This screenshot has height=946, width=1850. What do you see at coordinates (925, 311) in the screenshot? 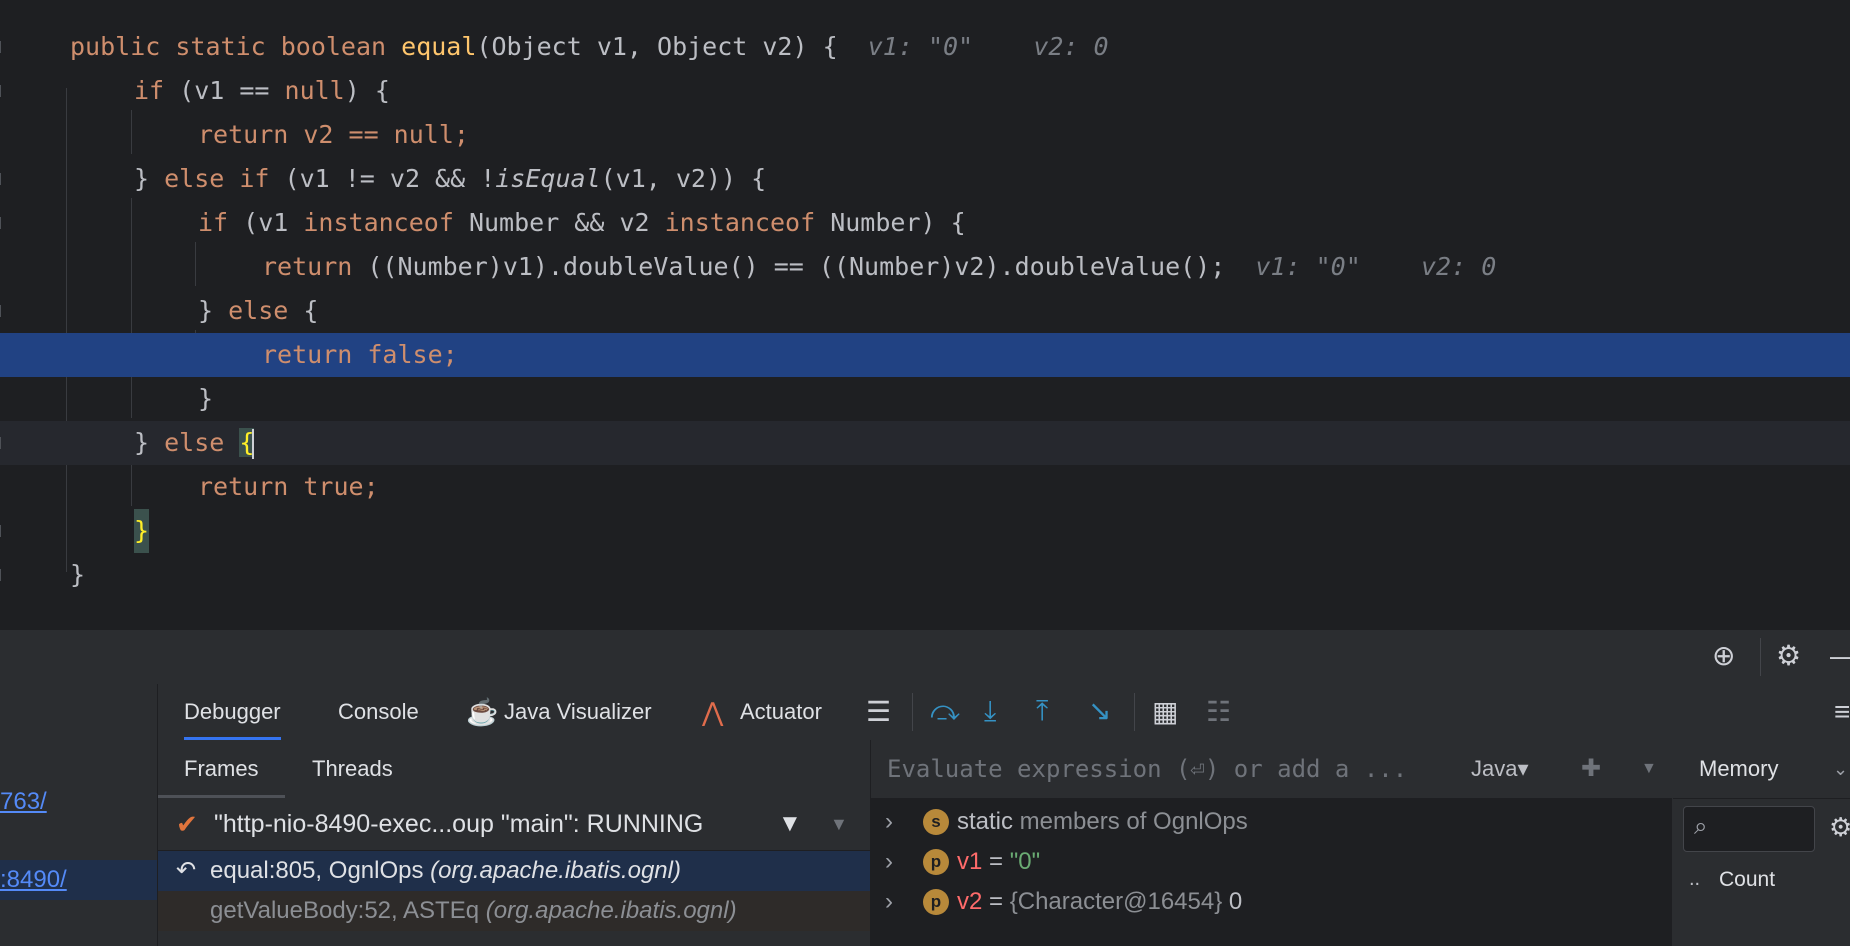
I see `code-line-7: } else {` at bounding box center [925, 311].